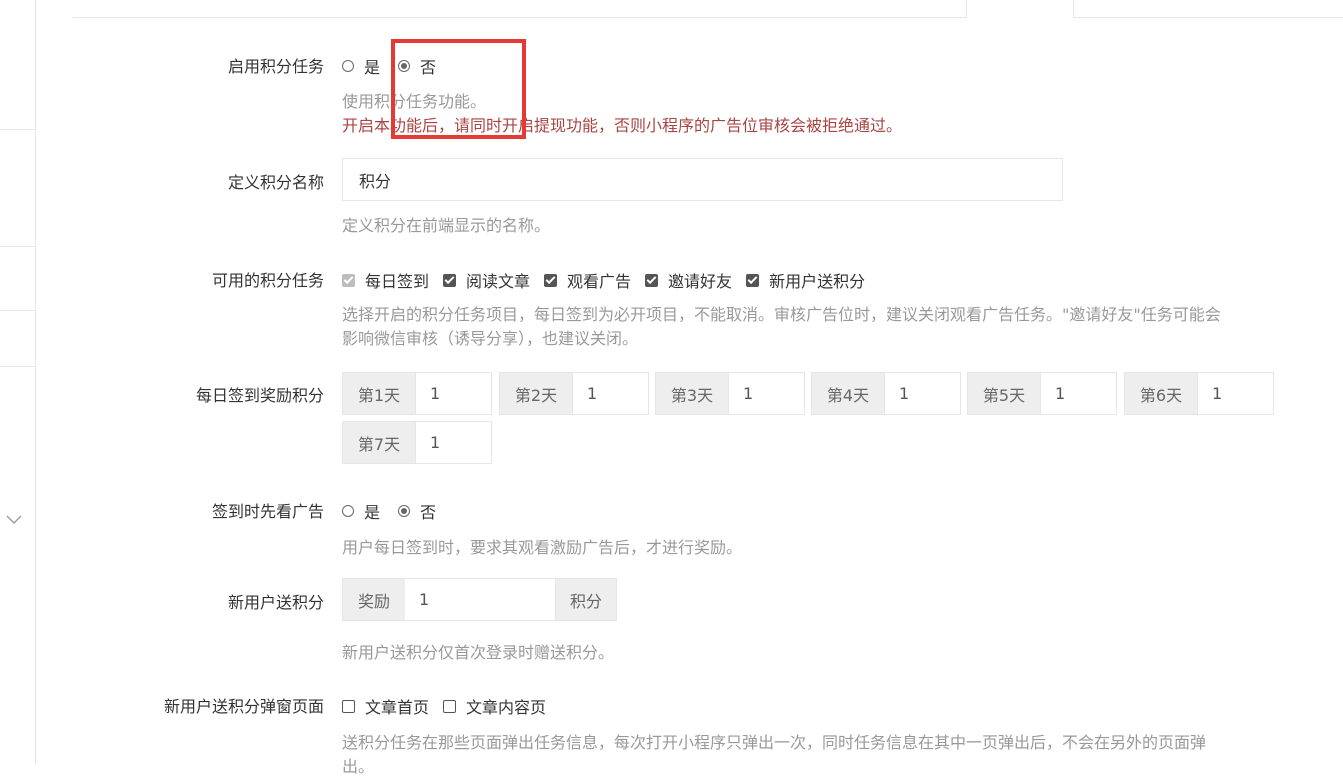 Image resolution: width=1343 pixels, height=779 pixels. Describe the element at coordinates (622, 125) in the screenshot. I see `warning-text: 开启本功能后，请同时开启提现功能，否则小程序的广告位审核会被拒绝通过。` at that location.